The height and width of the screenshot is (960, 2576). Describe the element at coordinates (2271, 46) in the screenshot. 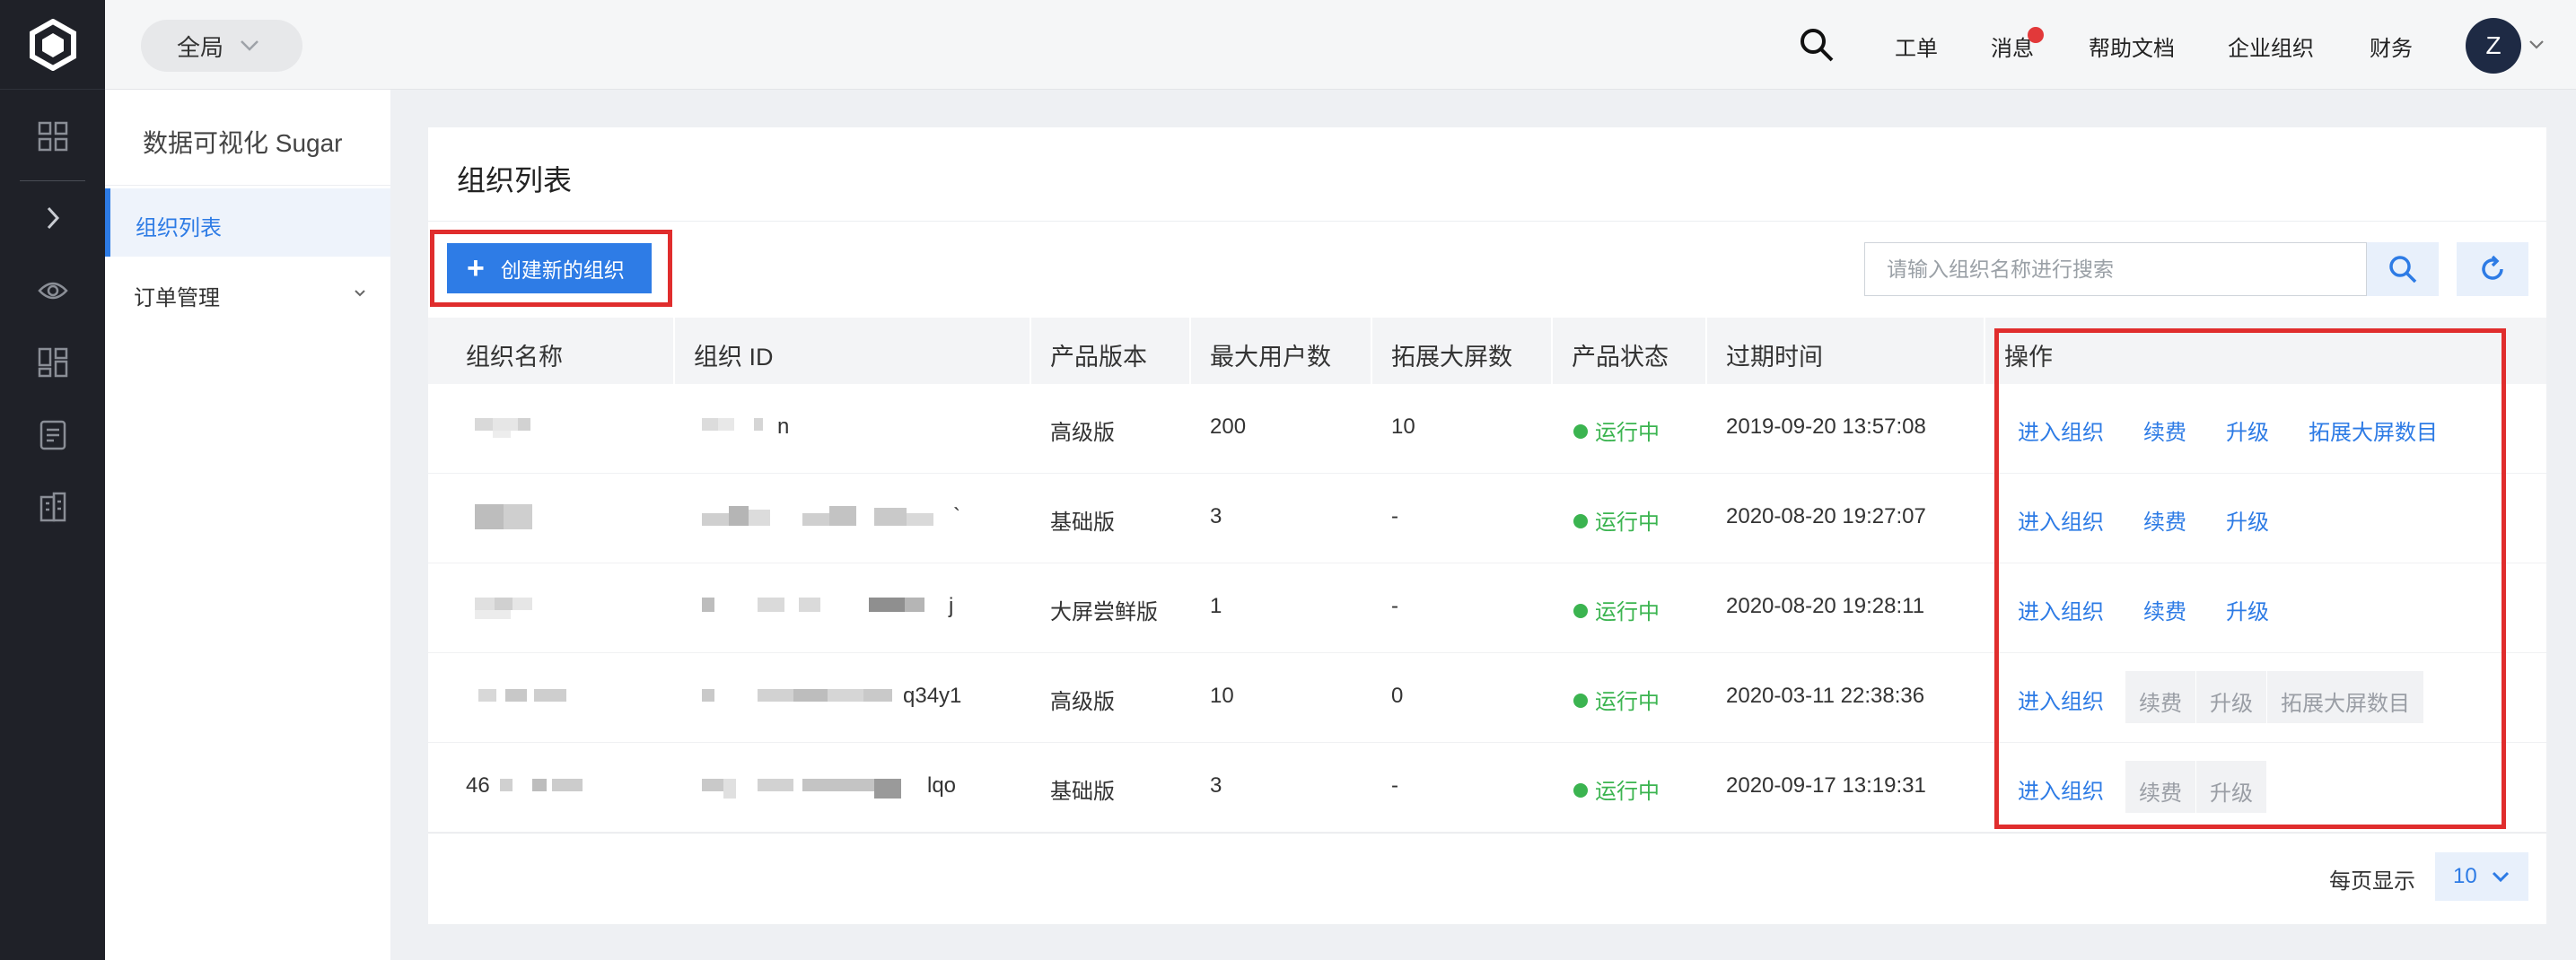

I see `nav-enterprise-org: 企业组织` at that location.